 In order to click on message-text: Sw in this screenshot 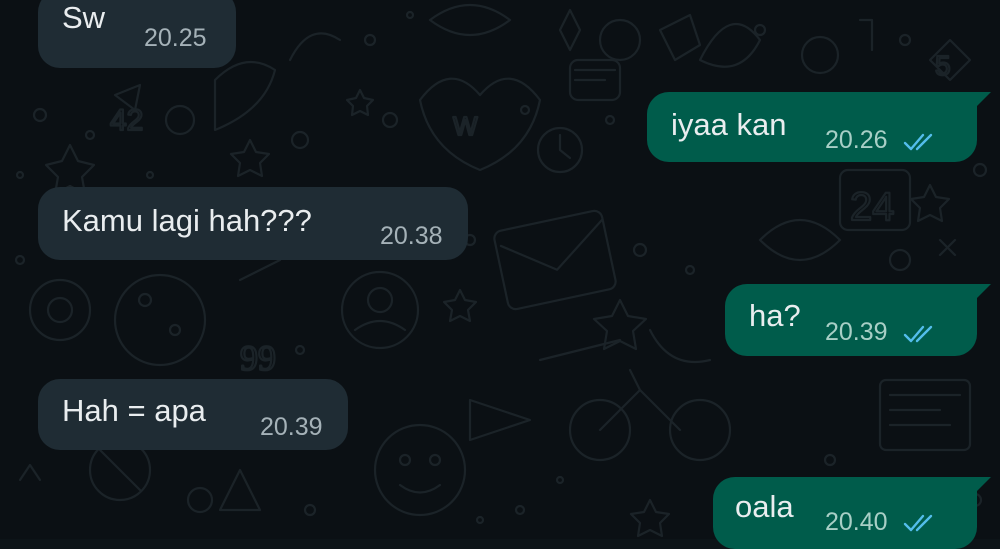, I will do `click(84, 17)`.